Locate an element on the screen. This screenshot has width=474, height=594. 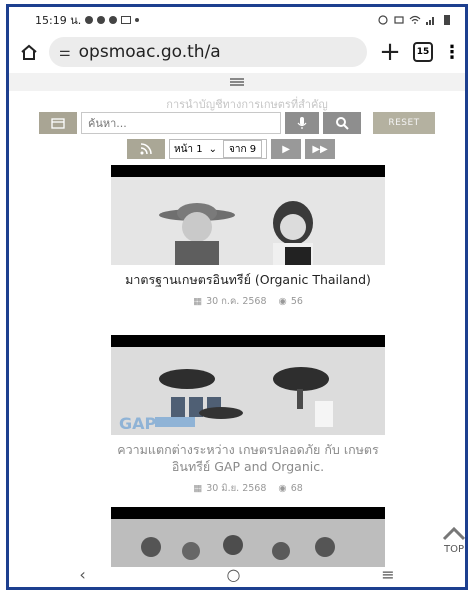
hamburger-icon is located at coordinates (237, 82).